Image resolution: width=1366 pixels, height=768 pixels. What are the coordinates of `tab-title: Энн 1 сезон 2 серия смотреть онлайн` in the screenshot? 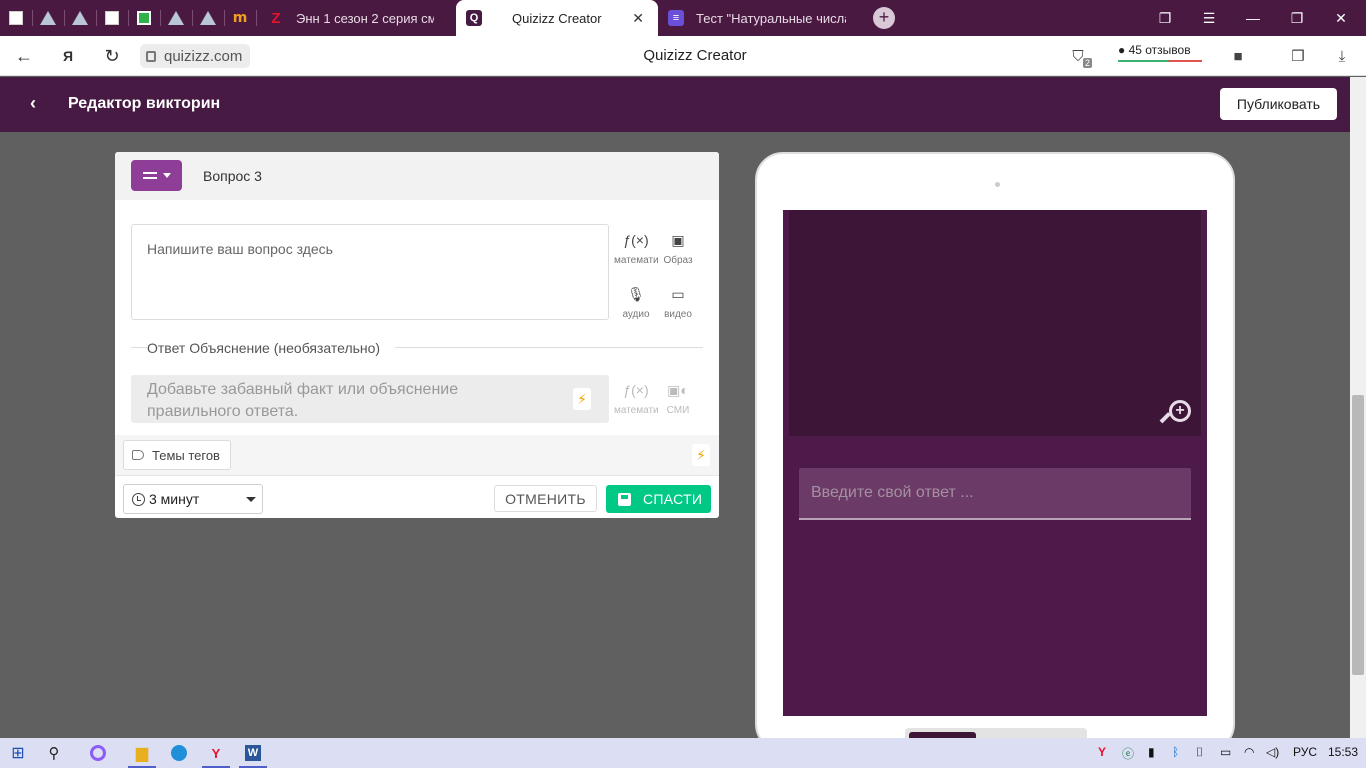 It's located at (365, 18).